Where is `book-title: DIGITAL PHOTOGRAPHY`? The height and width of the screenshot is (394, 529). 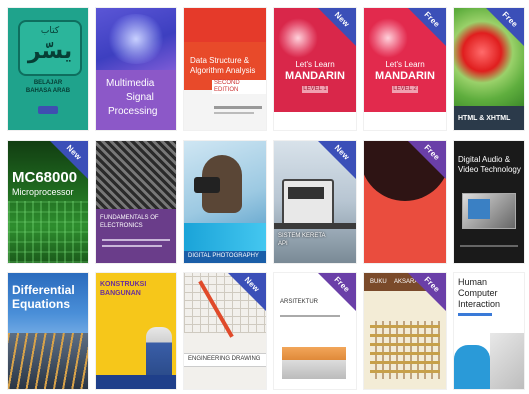
book-title: DIGITAL PHOTOGRAPHY is located at coordinates (223, 256).